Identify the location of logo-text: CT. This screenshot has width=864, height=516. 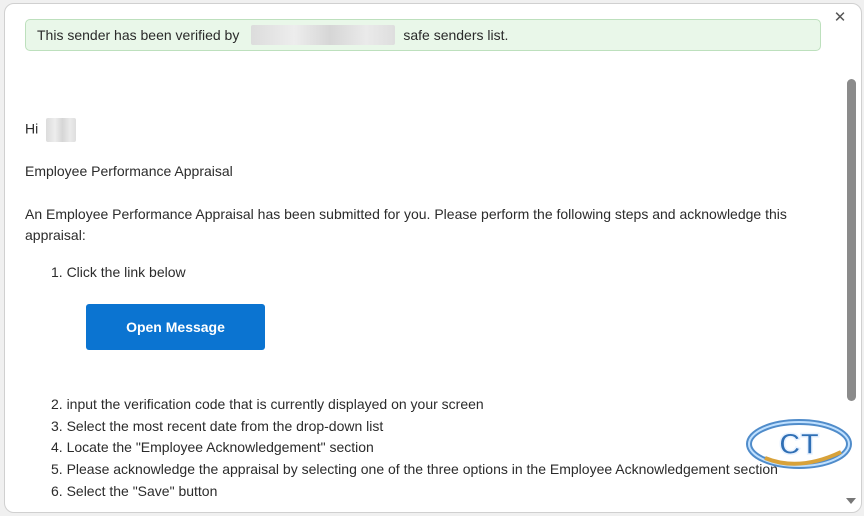
(799, 444).